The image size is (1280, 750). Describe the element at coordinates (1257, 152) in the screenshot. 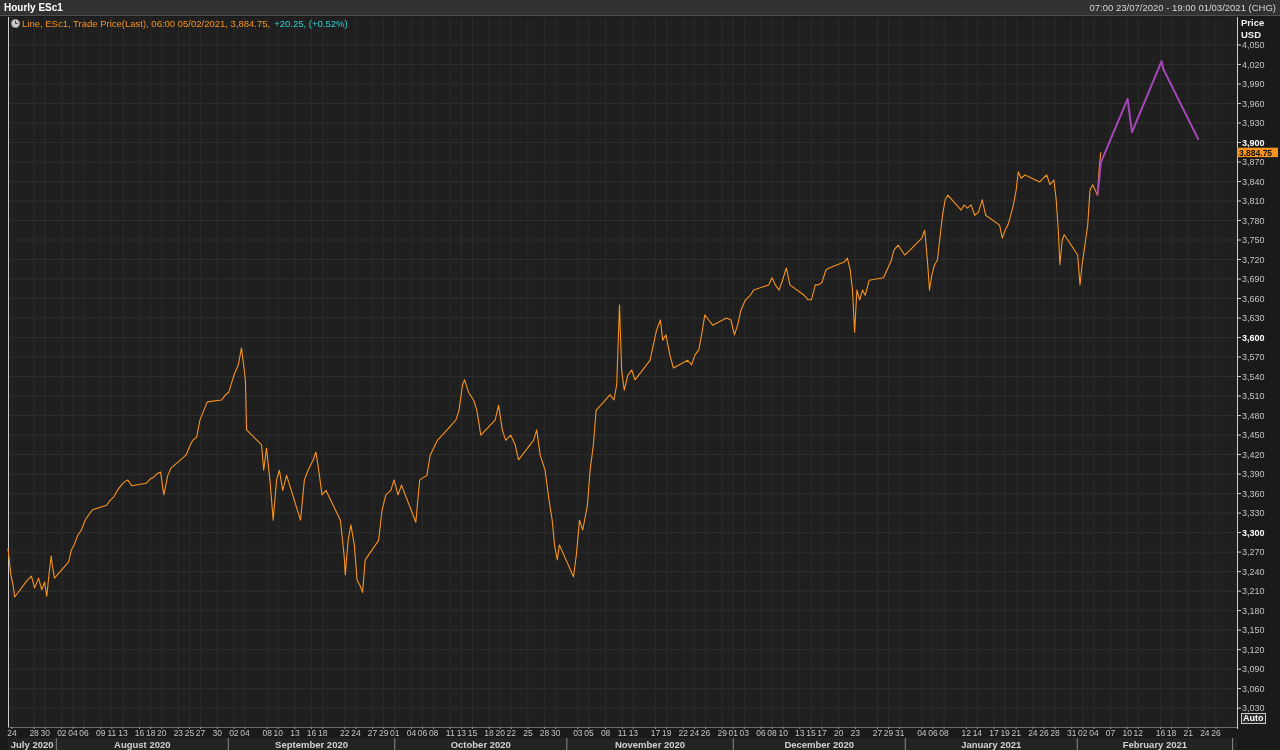

I see `last-price-tag: 3,884.75` at that location.